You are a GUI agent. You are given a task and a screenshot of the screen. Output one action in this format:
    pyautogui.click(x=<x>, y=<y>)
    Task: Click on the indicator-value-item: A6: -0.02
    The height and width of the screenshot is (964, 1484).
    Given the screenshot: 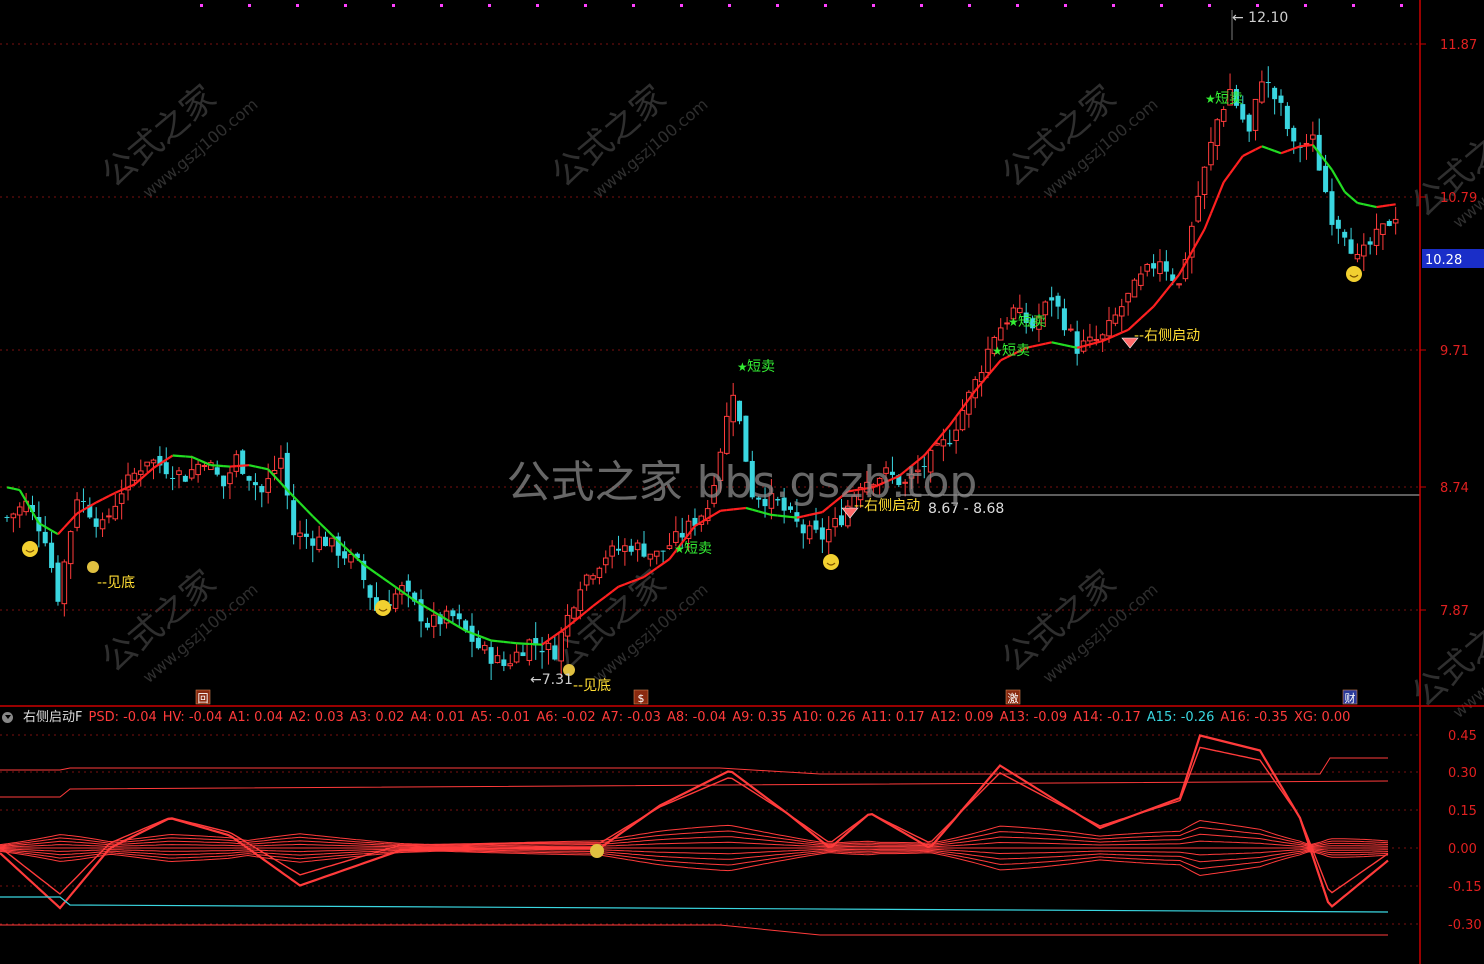 What is the action you would take?
    pyautogui.click(x=566, y=717)
    